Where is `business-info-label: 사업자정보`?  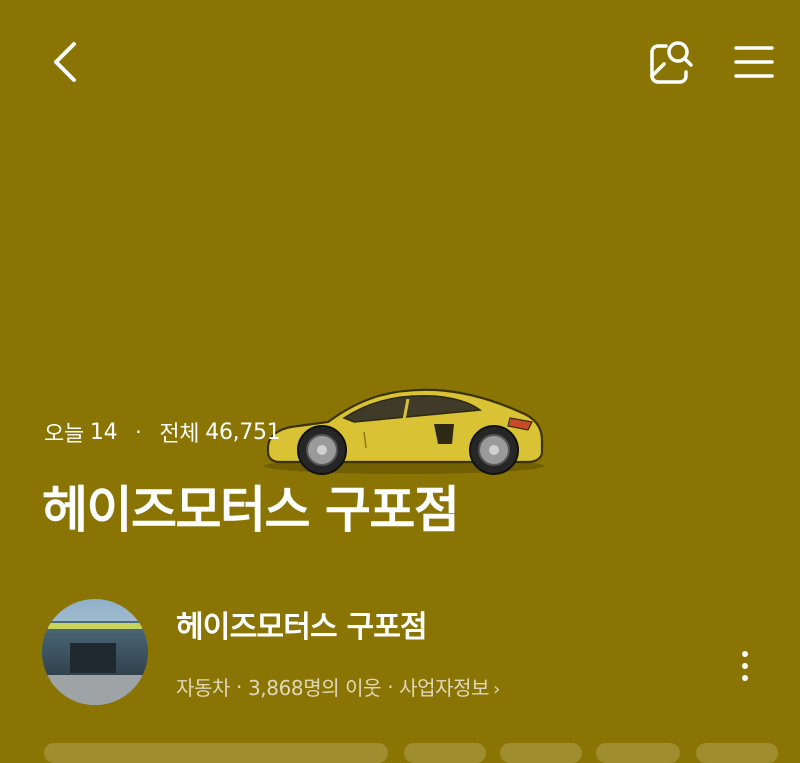
business-info-label: 사업자정보 is located at coordinates (444, 688).